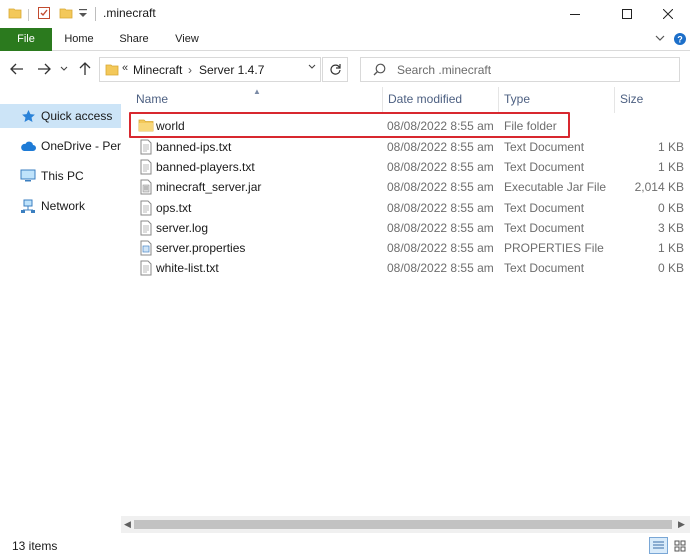 This screenshot has height=556, width=690. I want to click on maximize-button, so click(627, 14).